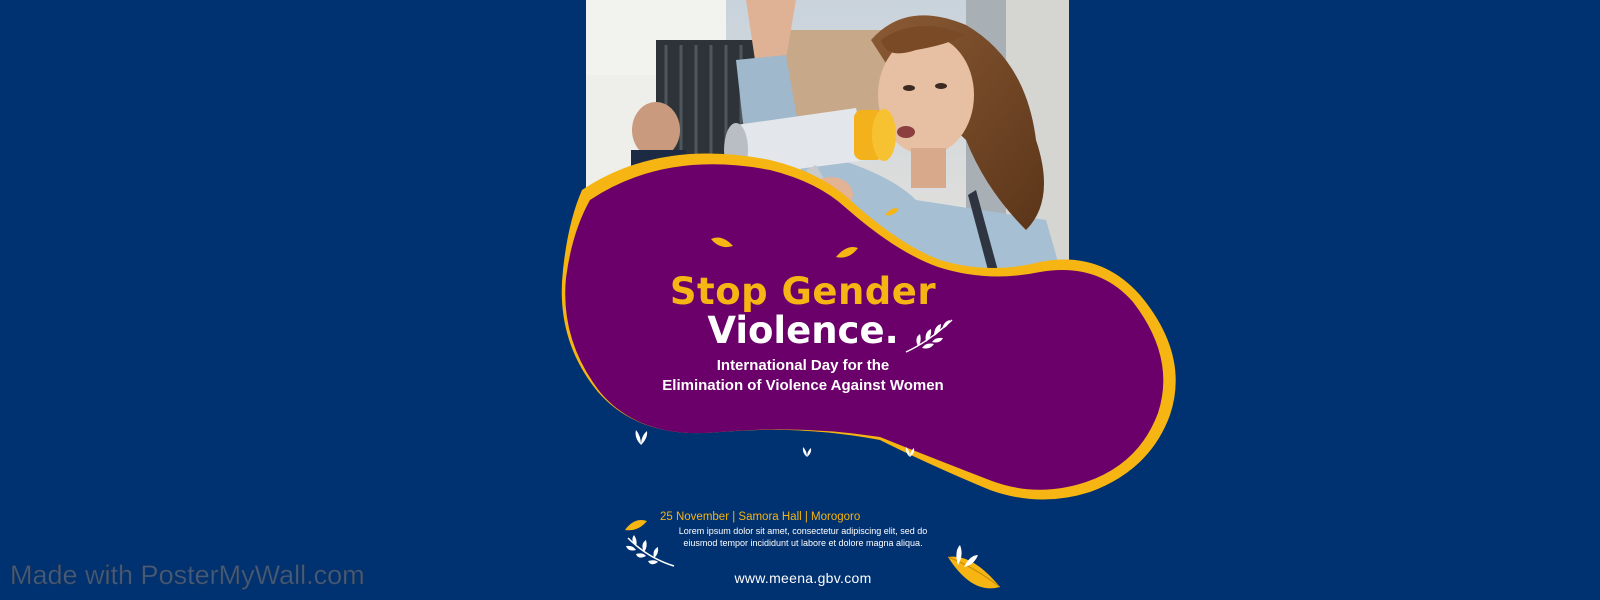  I want to click on leaf-cluster-icon, so click(974, 567).